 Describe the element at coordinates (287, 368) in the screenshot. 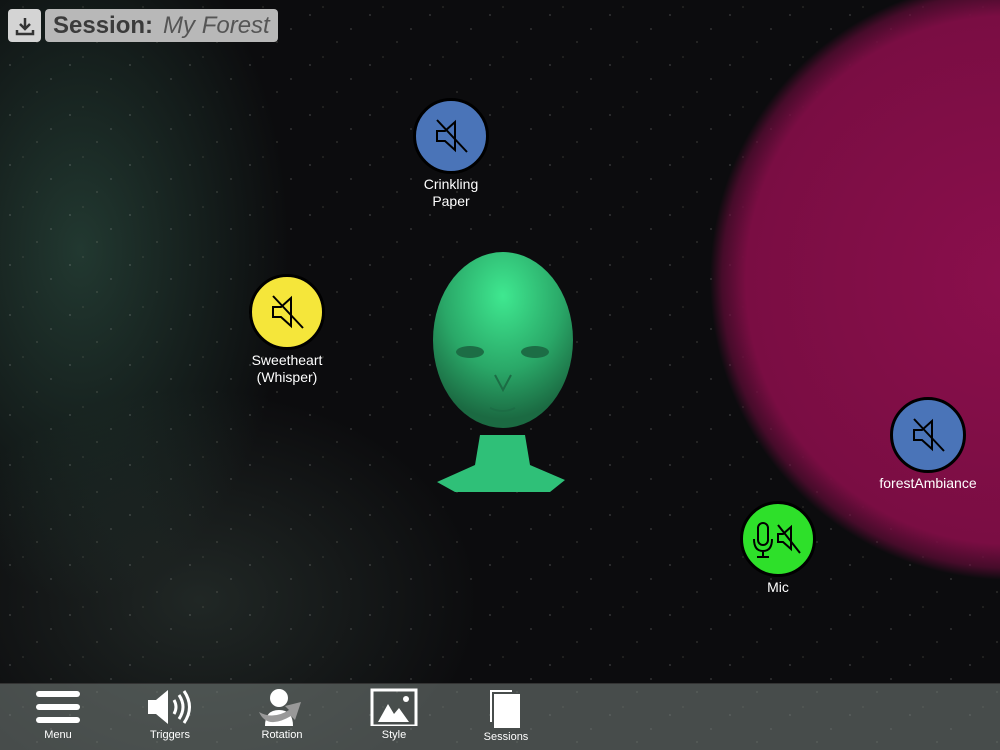

I see `node-label: Sweetheart (Whisper)` at that location.